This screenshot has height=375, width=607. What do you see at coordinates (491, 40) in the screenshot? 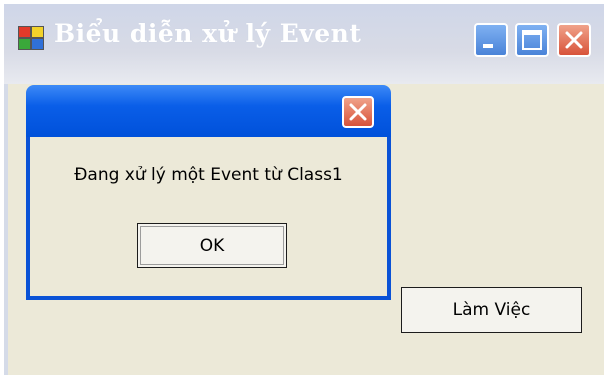
I see `minimize-button` at bounding box center [491, 40].